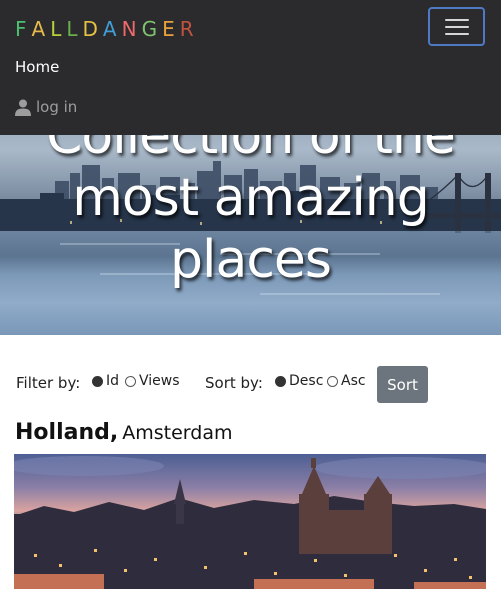 This screenshot has height=589, width=501. I want to click on menu-toggle-button, so click(456, 26).